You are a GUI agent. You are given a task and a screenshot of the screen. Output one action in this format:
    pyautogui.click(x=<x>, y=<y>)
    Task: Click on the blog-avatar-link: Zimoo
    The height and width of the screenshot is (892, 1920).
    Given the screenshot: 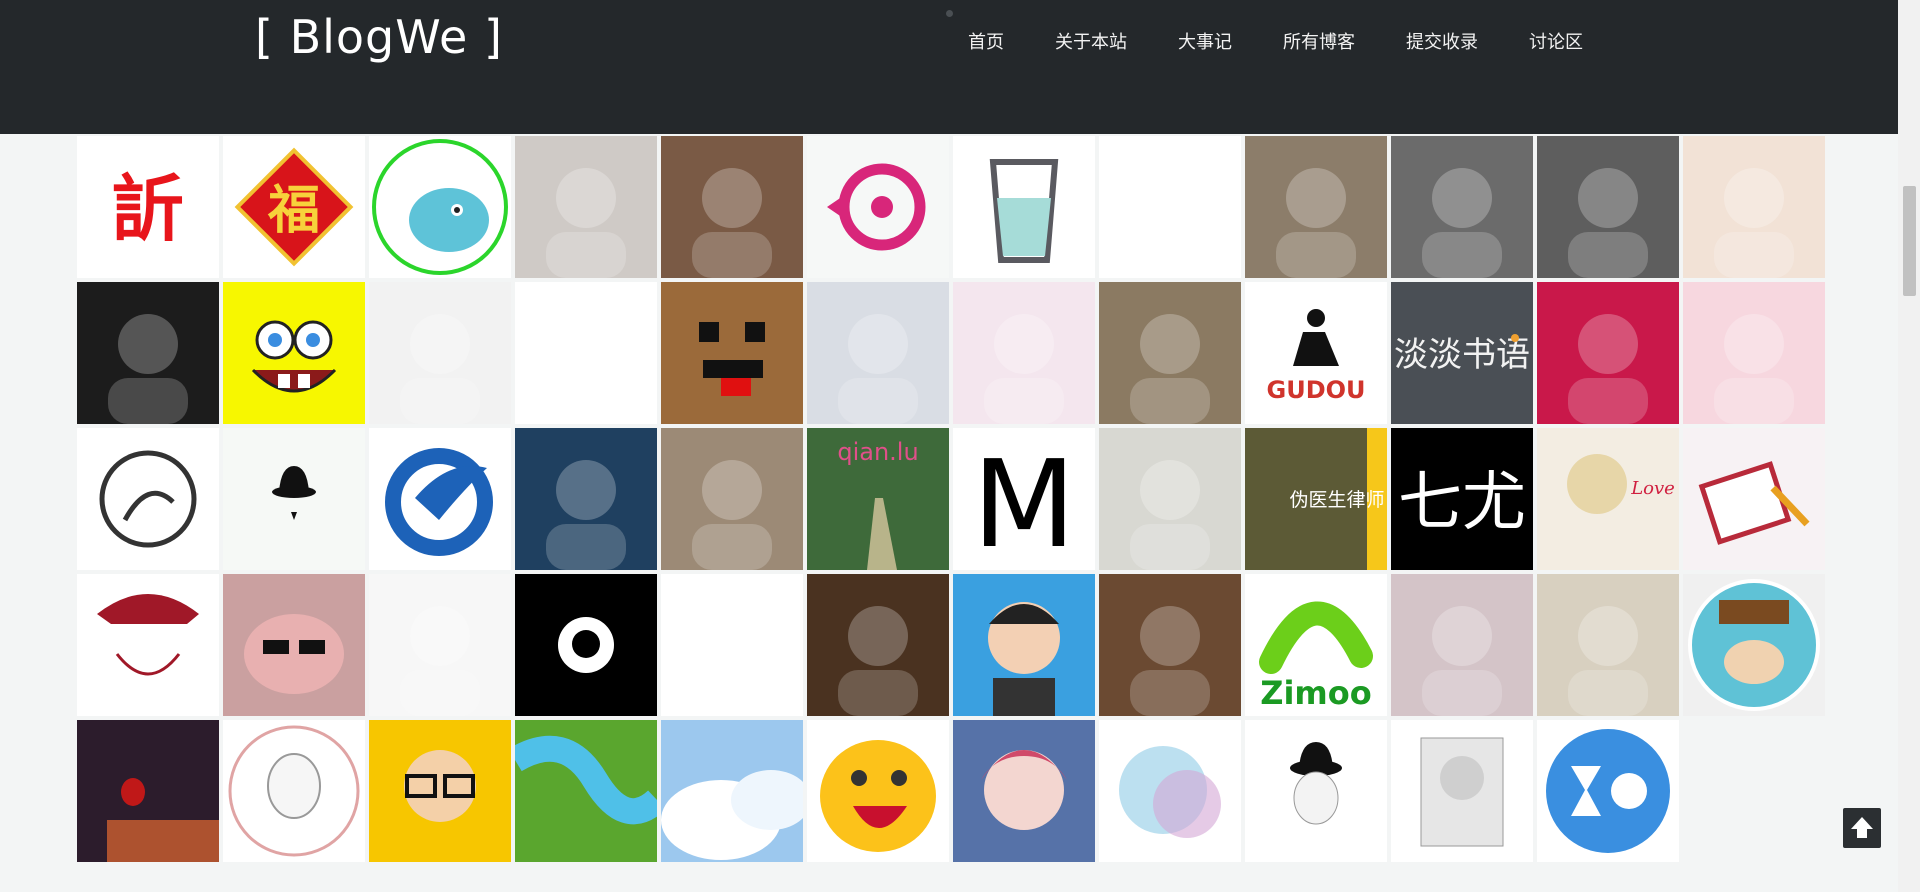 What is the action you would take?
    pyautogui.click(x=1316, y=645)
    